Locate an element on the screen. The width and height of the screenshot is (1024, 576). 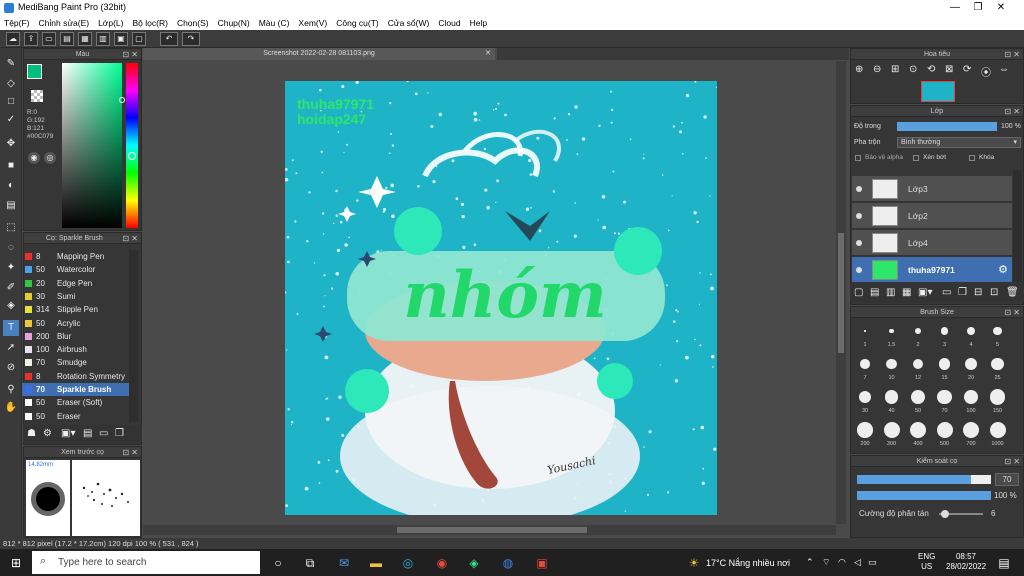
brush-list-scrollbar is located at coordinates (133, 336).